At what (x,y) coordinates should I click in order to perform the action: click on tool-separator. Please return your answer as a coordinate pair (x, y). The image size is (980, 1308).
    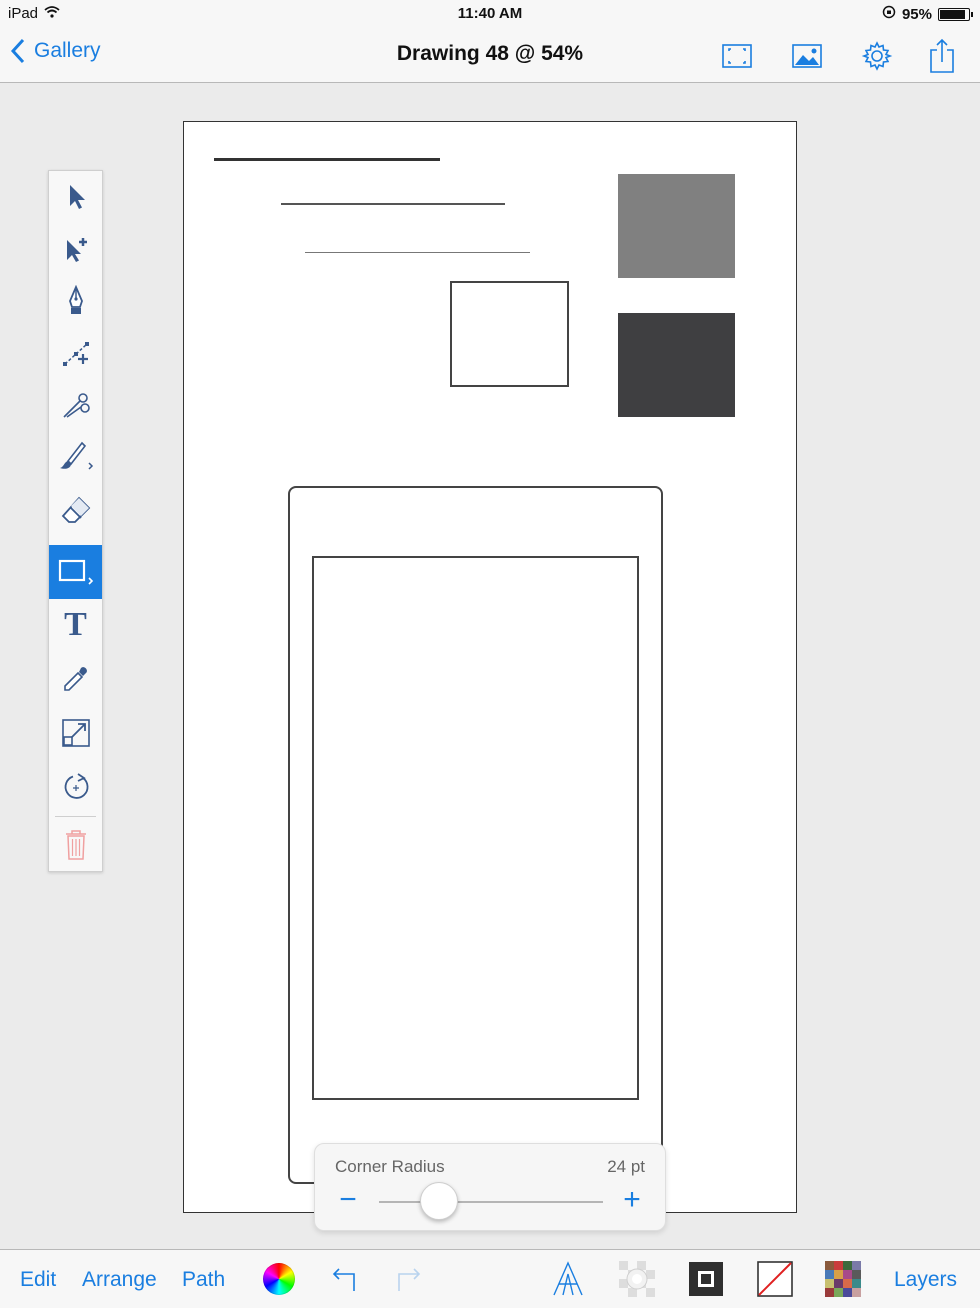
    Looking at the image, I should click on (75, 816).